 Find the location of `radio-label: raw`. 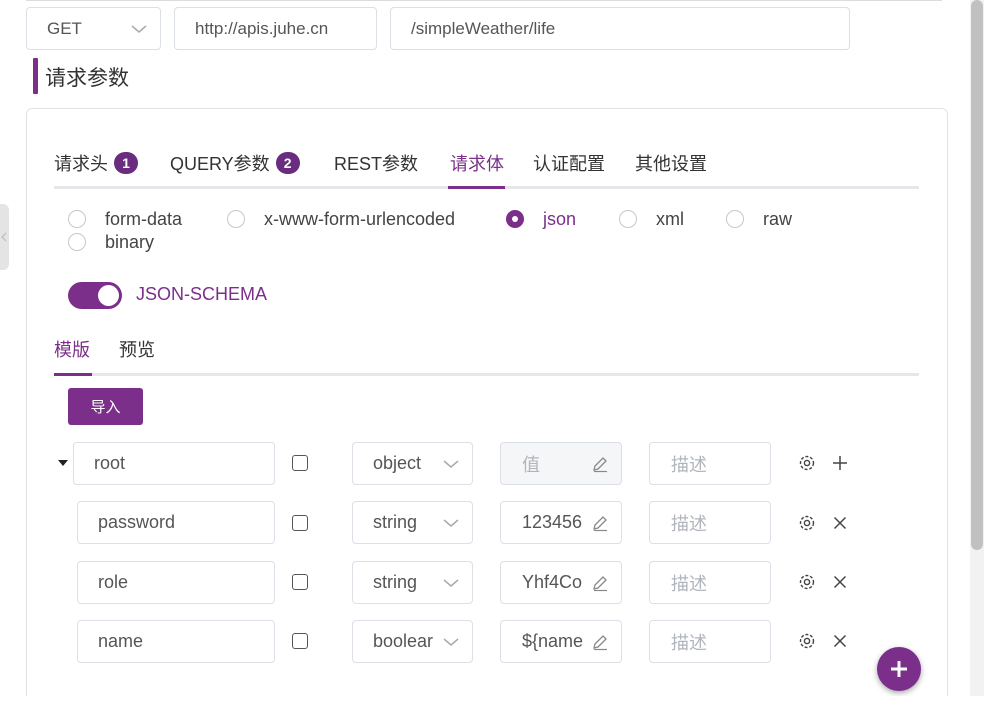

radio-label: raw is located at coordinates (778, 218).